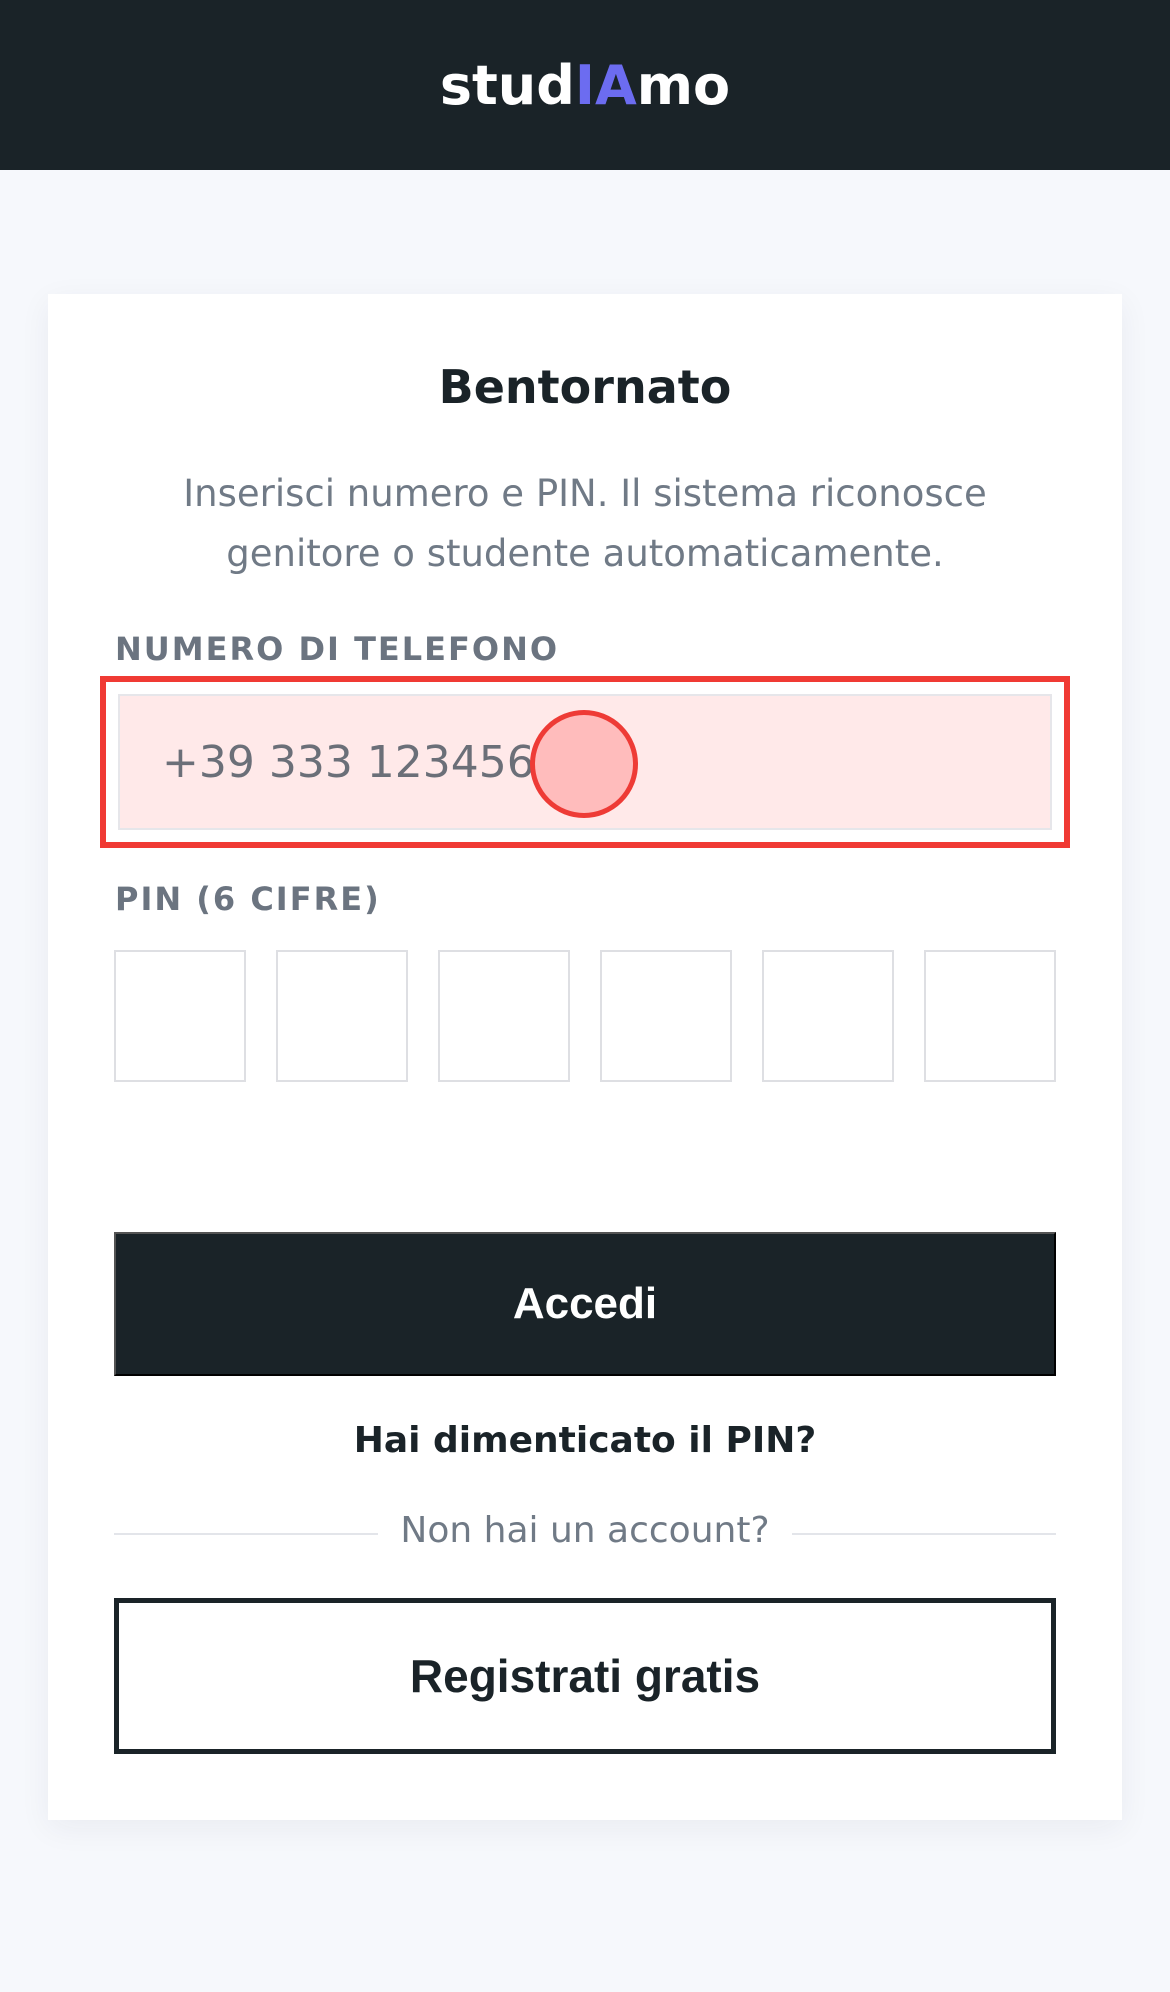  Describe the element at coordinates (585, 1676) in the screenshot. I see `register-button: Registrati gratis` at that location.